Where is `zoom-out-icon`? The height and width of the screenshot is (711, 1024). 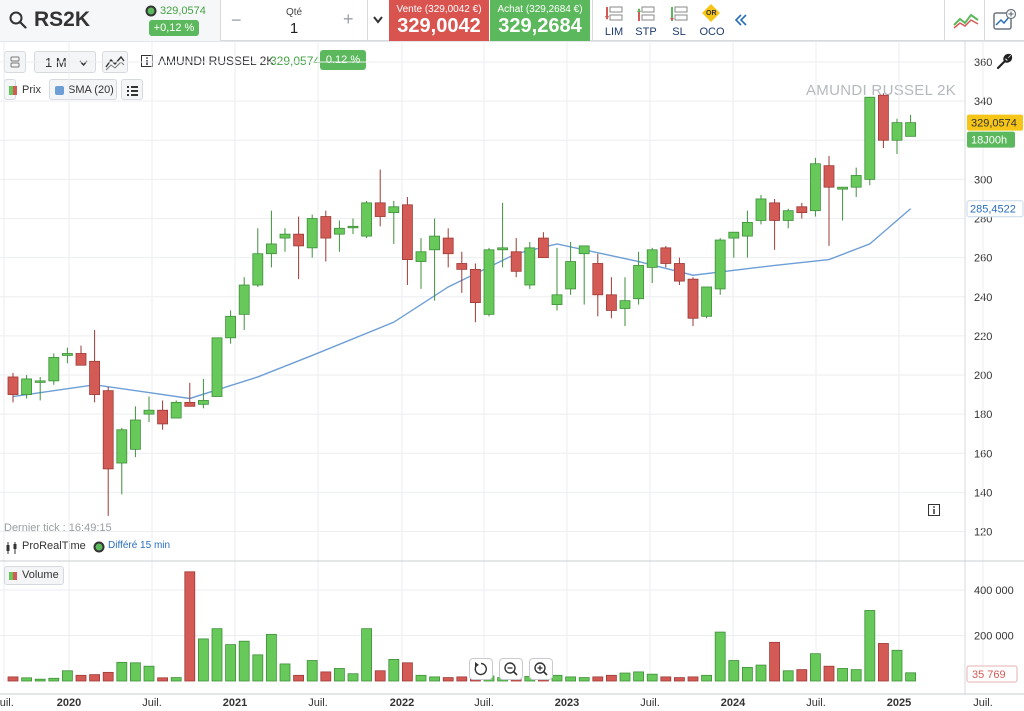
zoom-out-icon is located at coordinates (511, 669).